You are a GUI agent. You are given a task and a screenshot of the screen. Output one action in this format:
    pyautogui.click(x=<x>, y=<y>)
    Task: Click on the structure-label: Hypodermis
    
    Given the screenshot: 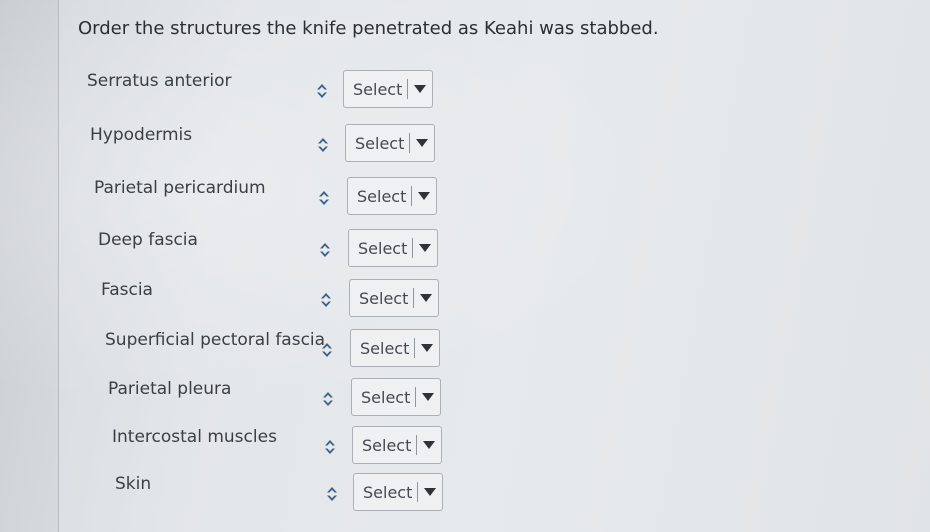 What is the action you would take?
    pyautogui.click(x=141, y=135)
    